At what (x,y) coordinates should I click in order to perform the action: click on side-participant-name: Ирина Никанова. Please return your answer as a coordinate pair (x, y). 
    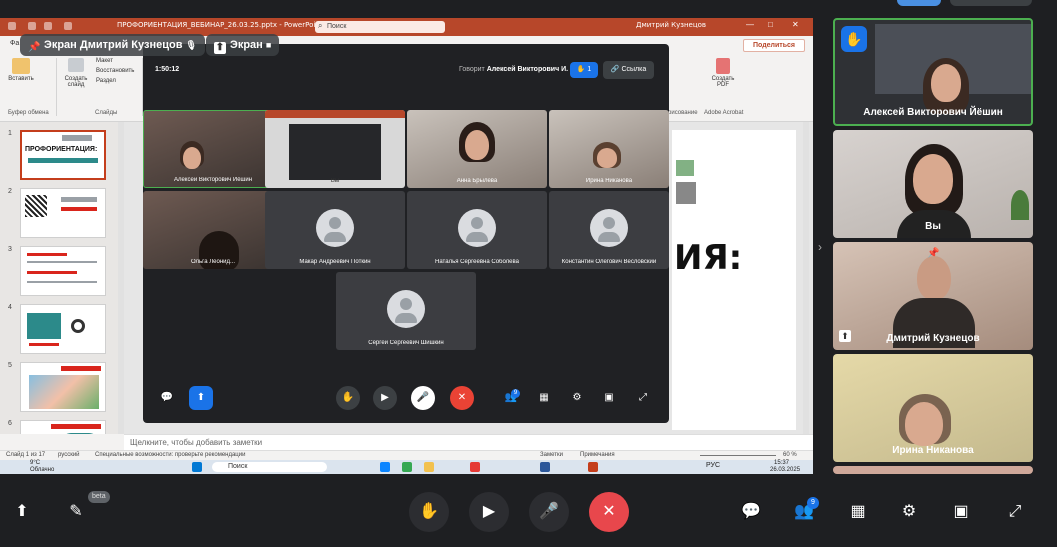
    Looking at the image, I should click on (933, 450).